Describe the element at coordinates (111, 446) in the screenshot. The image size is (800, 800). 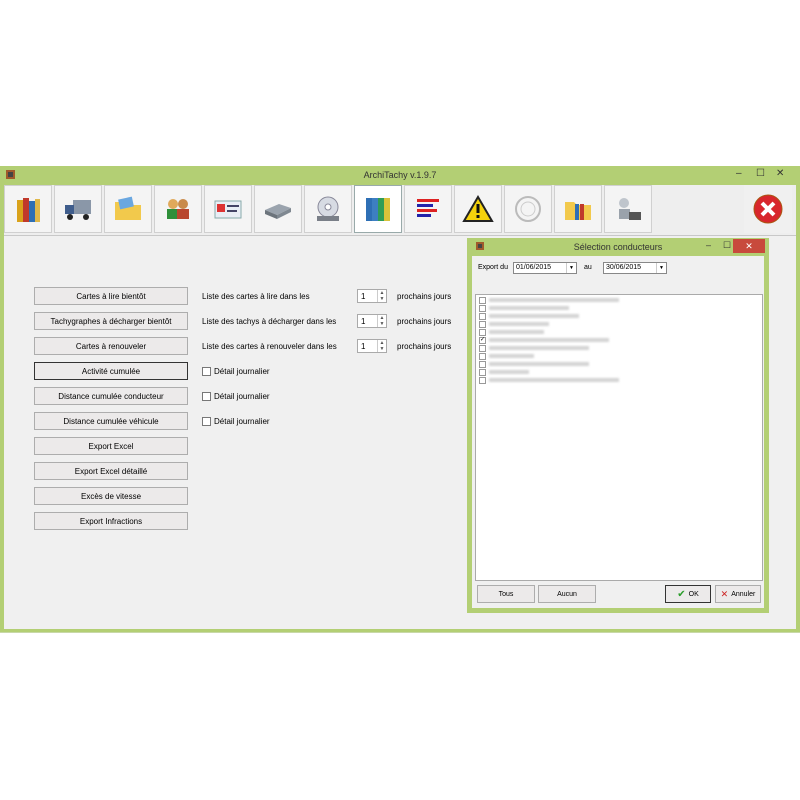
I see `export-excel-button: Export Excel` at that location.